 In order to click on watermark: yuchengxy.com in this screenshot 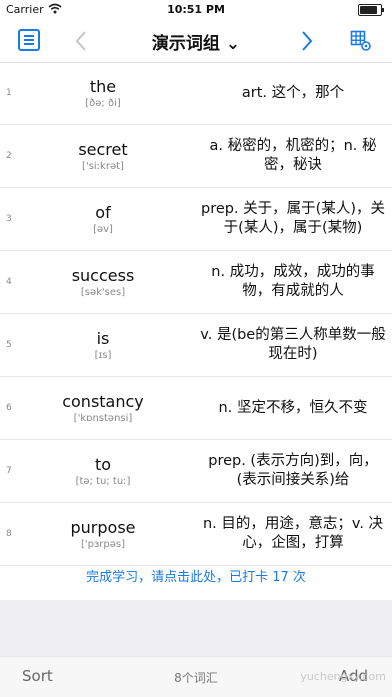, I will do `click(343, 676)`.